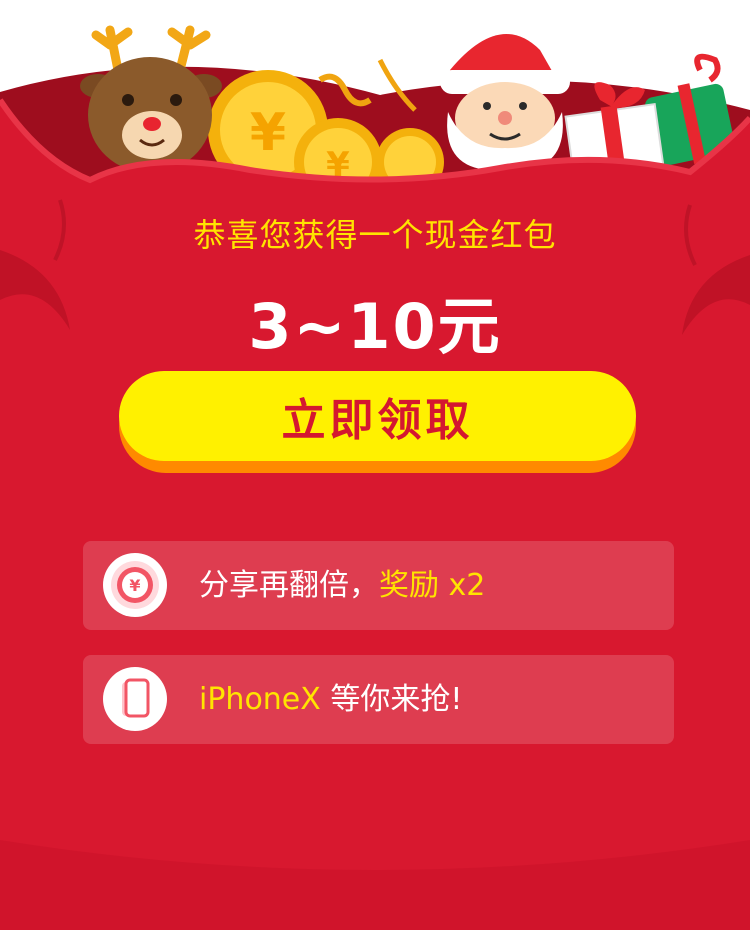 The width and height of the screenshot is (750, 930). Describe the element at coordinates (391, 699) in the screenshot. I see `perk-iphone-suffix: 等你来抢!` at that location.